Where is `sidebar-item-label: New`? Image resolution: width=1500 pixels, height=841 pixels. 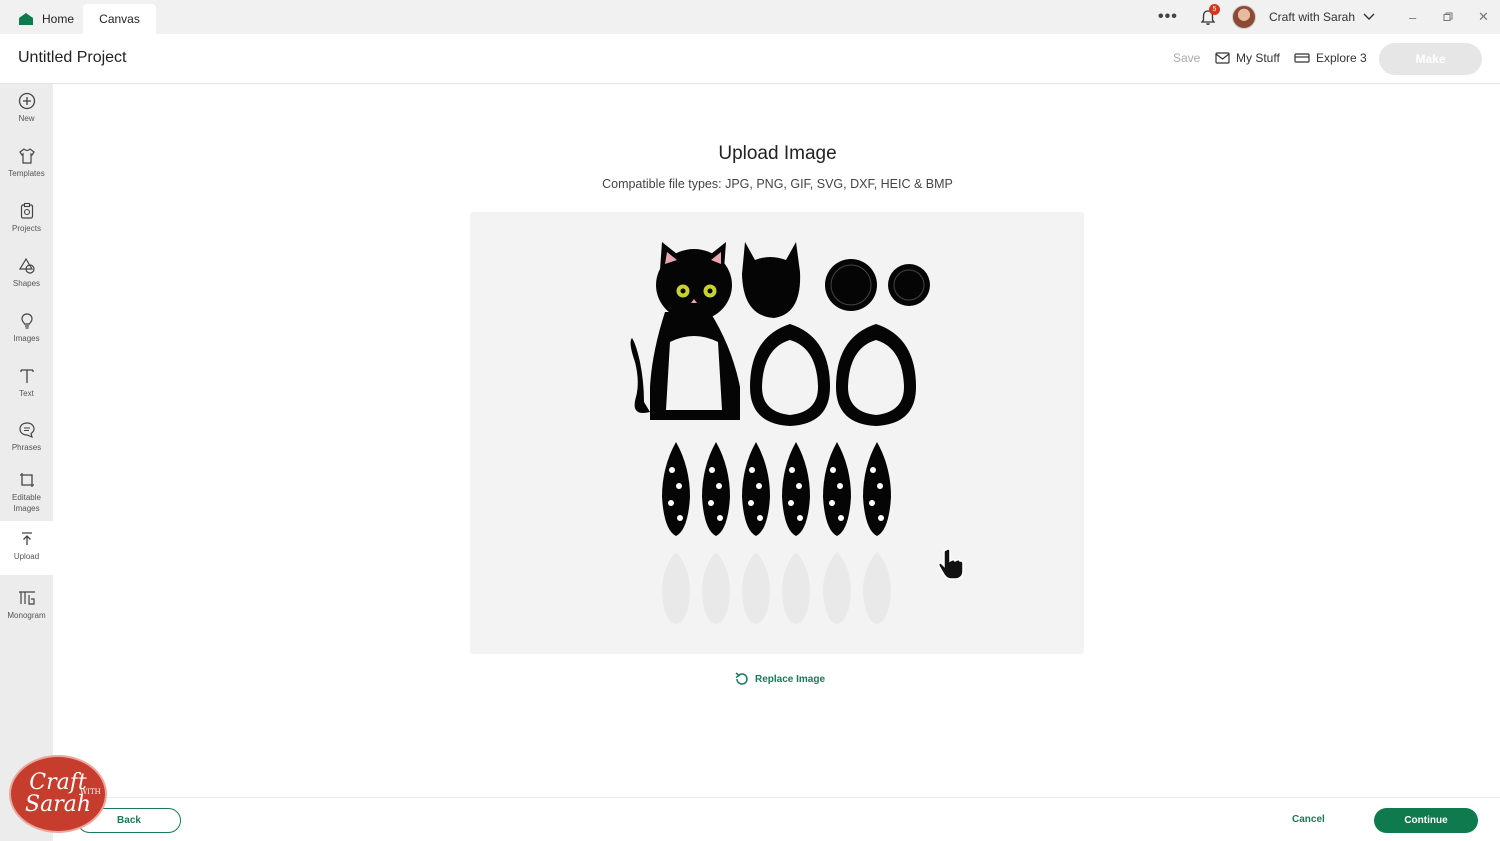
sidebar-item-label: New is located at coordinates (26, 118).